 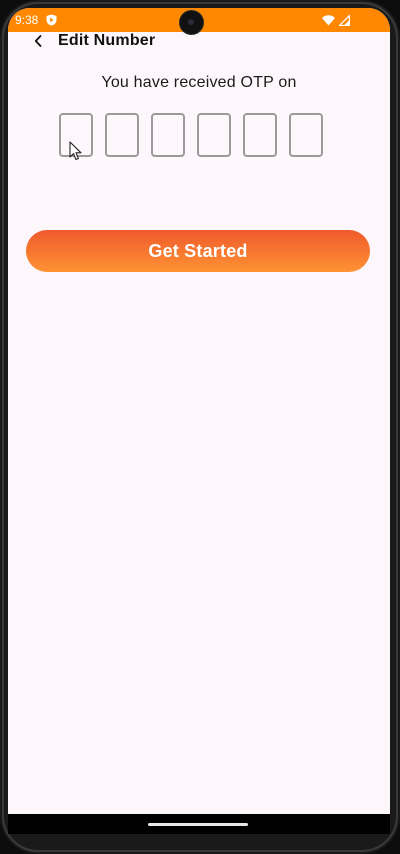 I want to click on otp-input-row, so click(x=191, y=135).